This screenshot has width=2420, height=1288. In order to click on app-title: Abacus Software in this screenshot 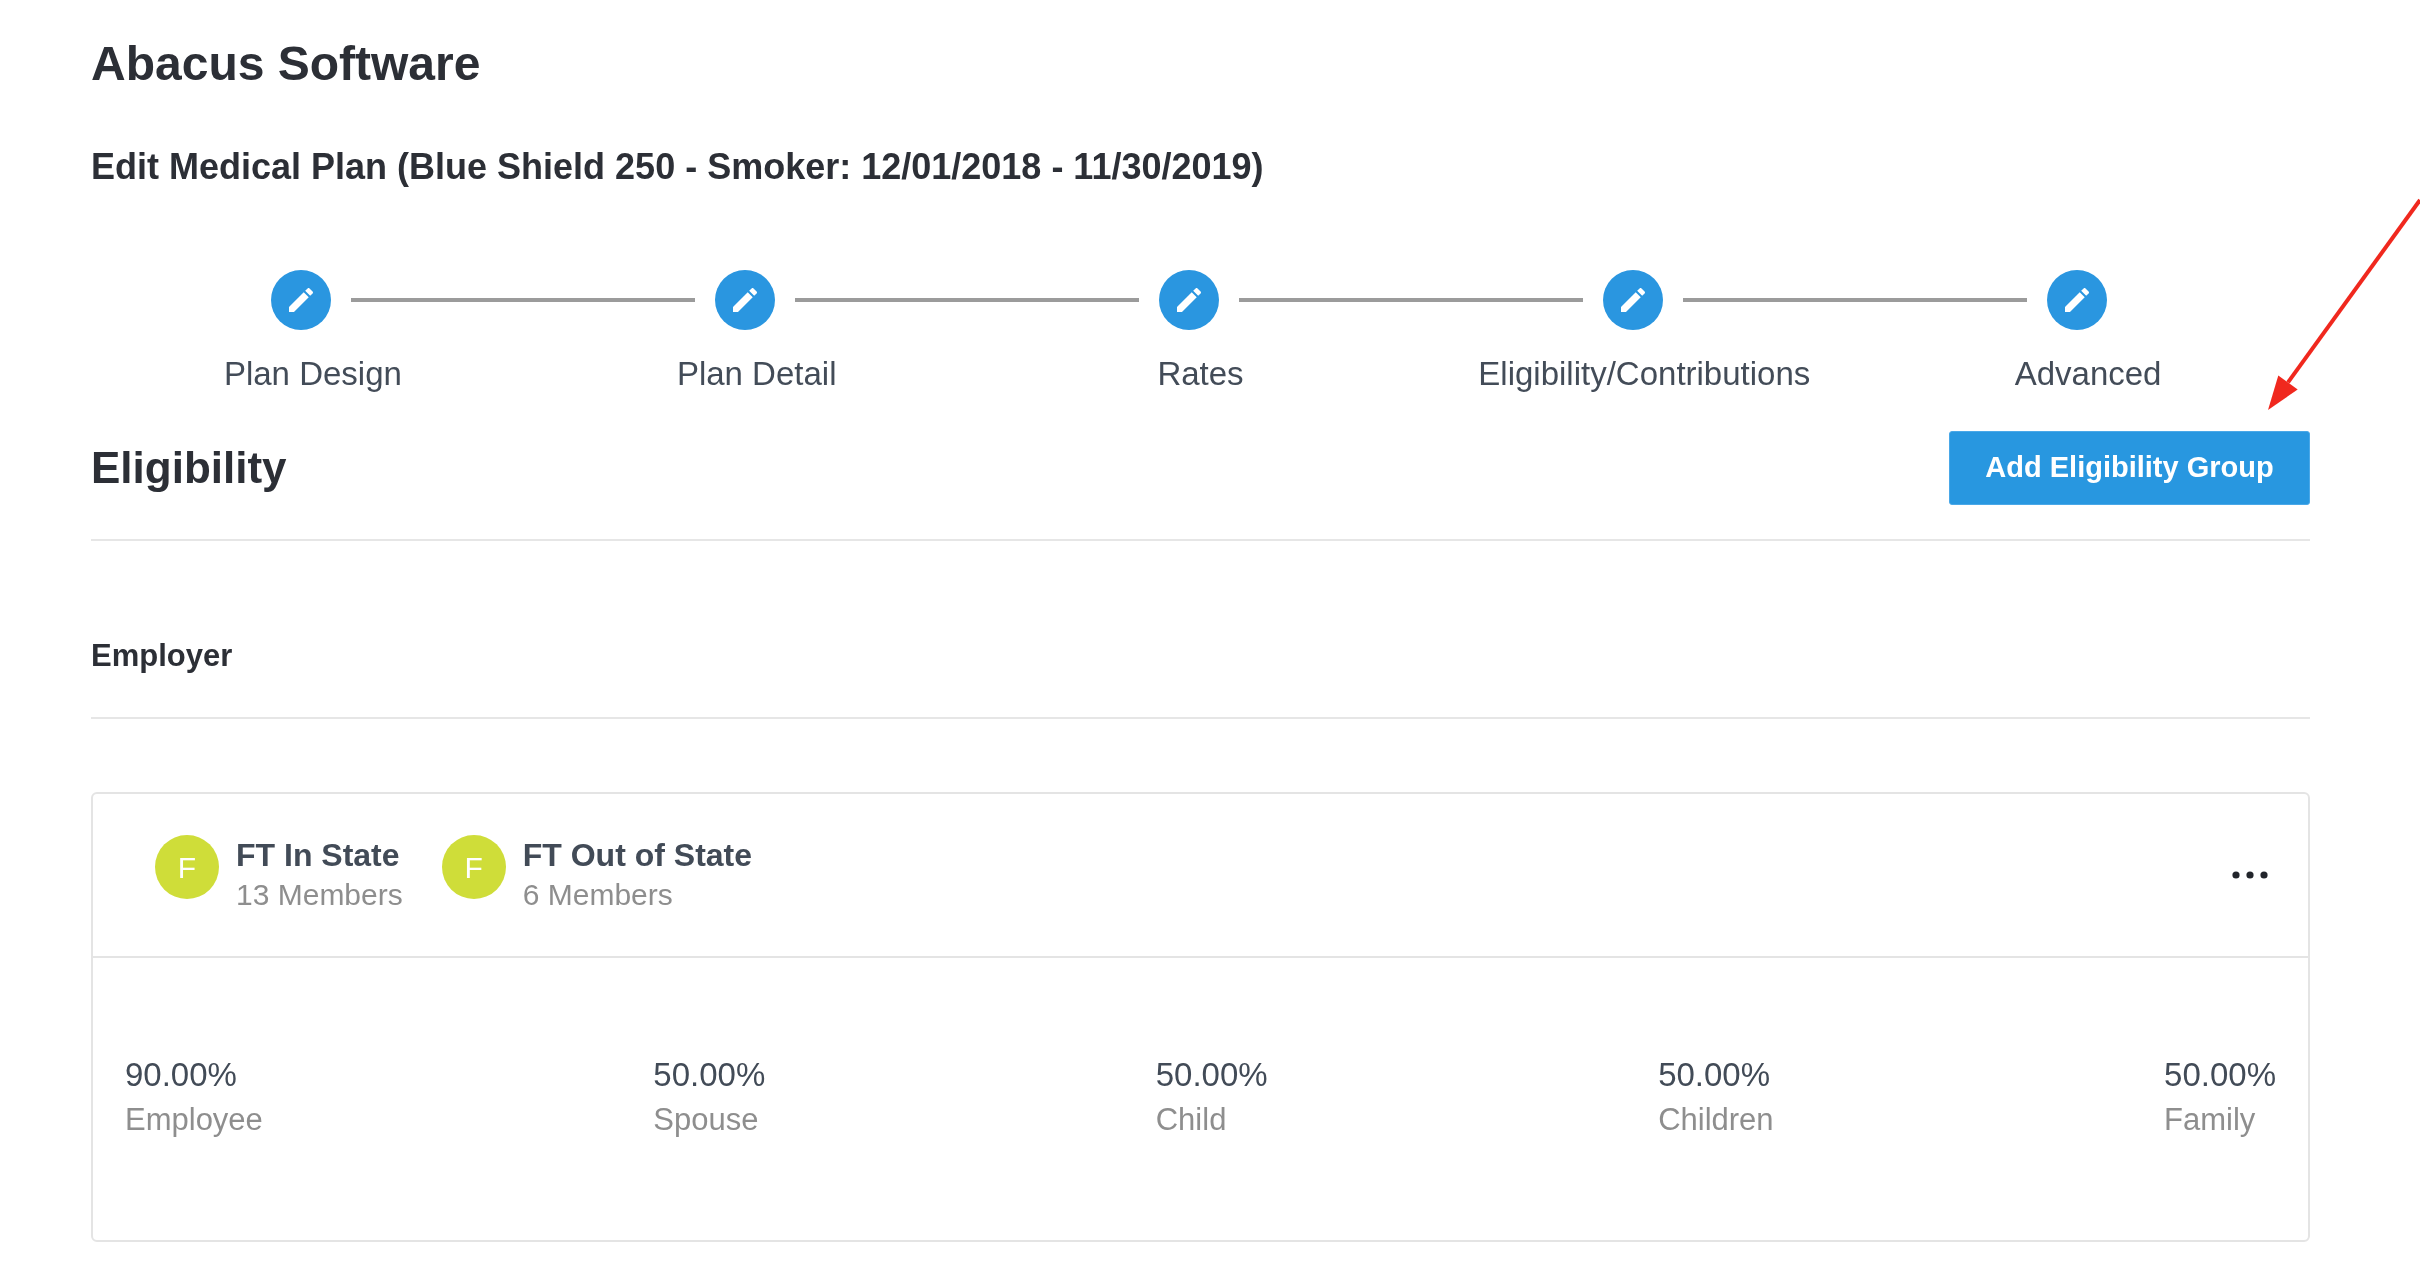, I will do `click(286, 64)`.